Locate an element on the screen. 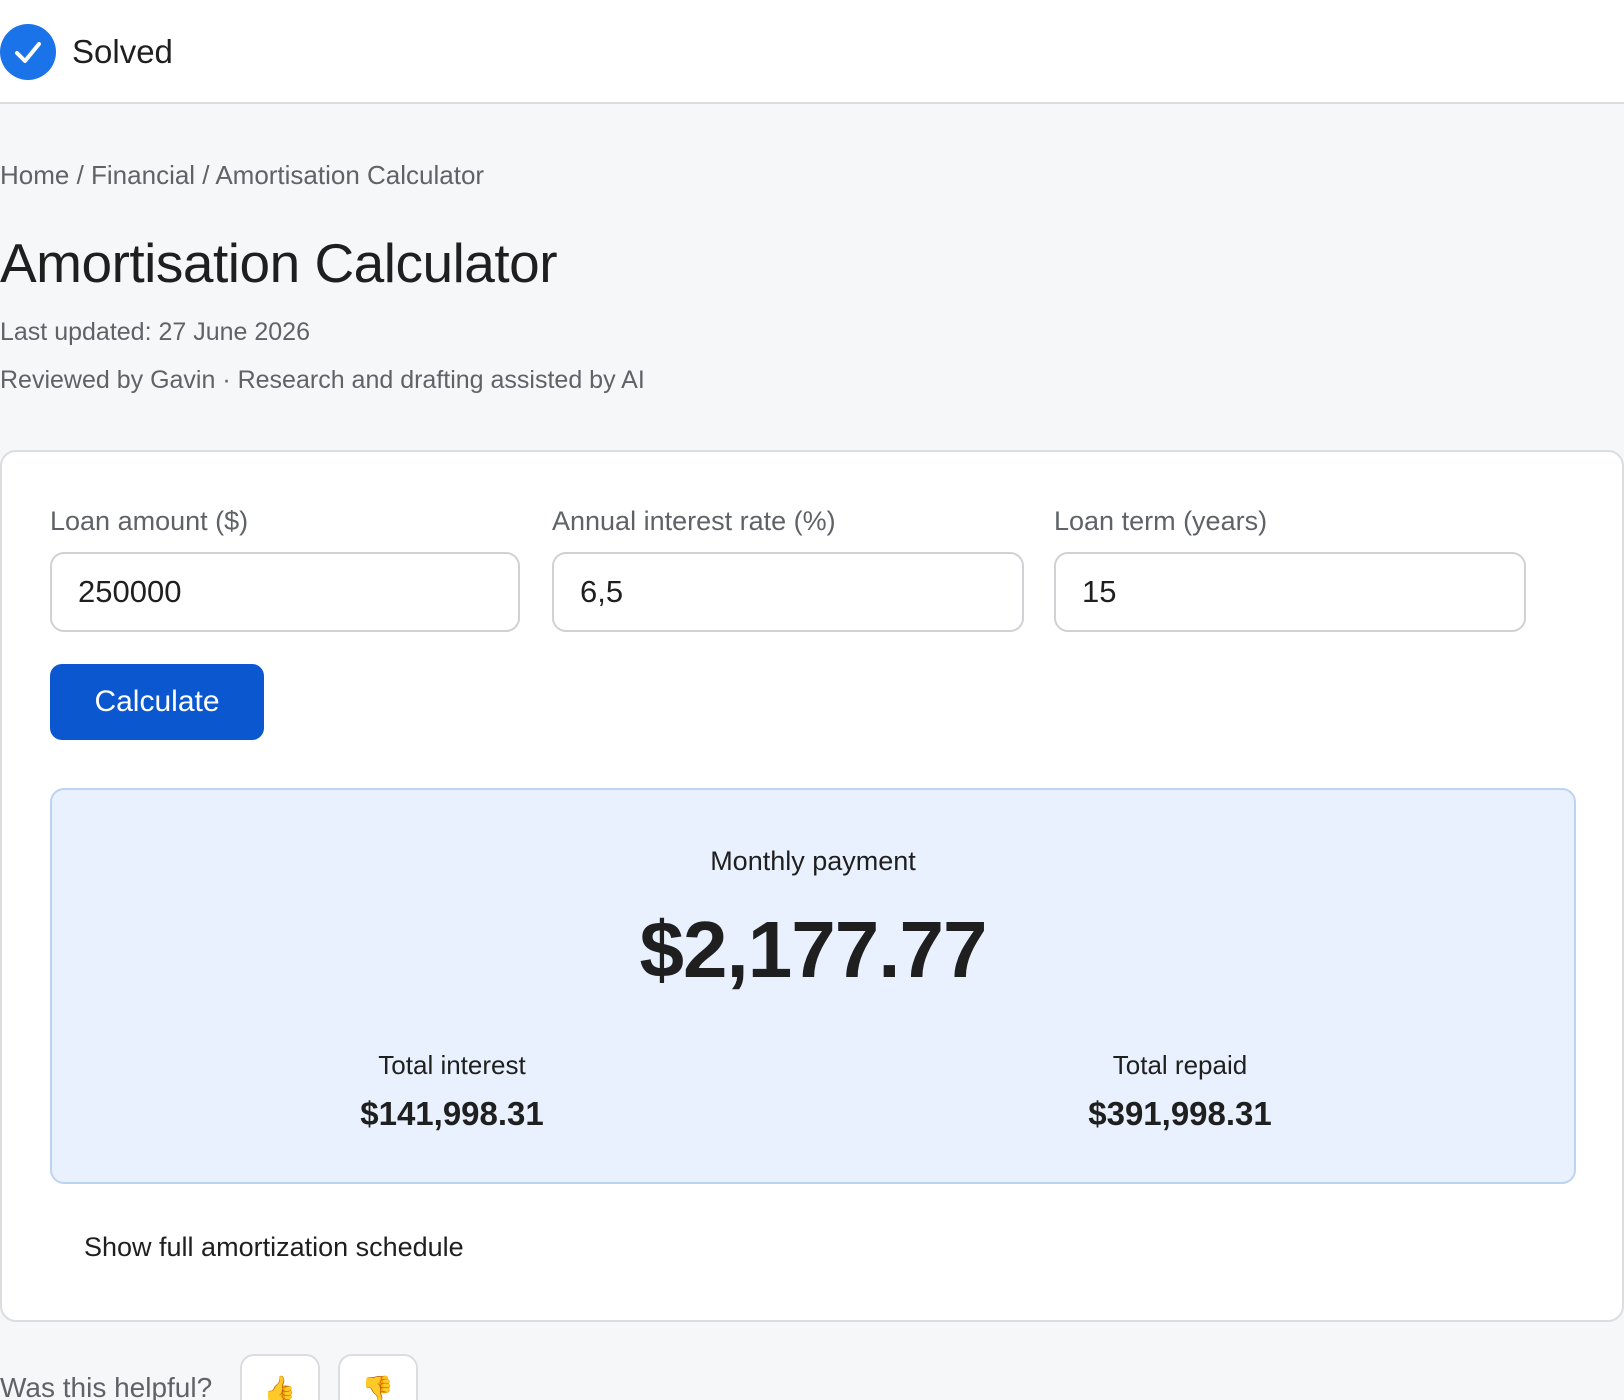 The image size is (1624, 1400). thumbs-up-icon: 👍 is located at coordinates (280, 1386).